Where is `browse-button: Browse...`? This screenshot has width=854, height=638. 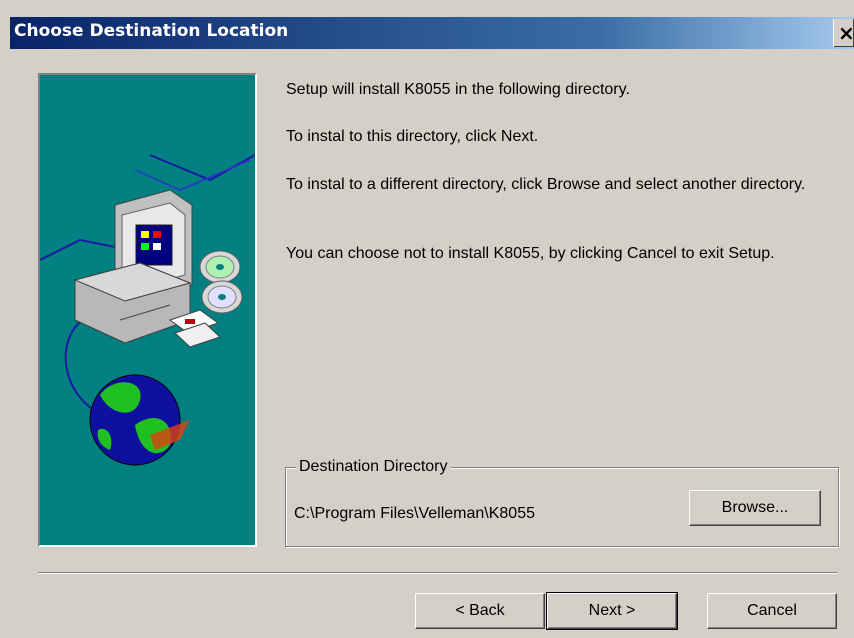
browse-button: Browse... is located at coordinates (755, 508).